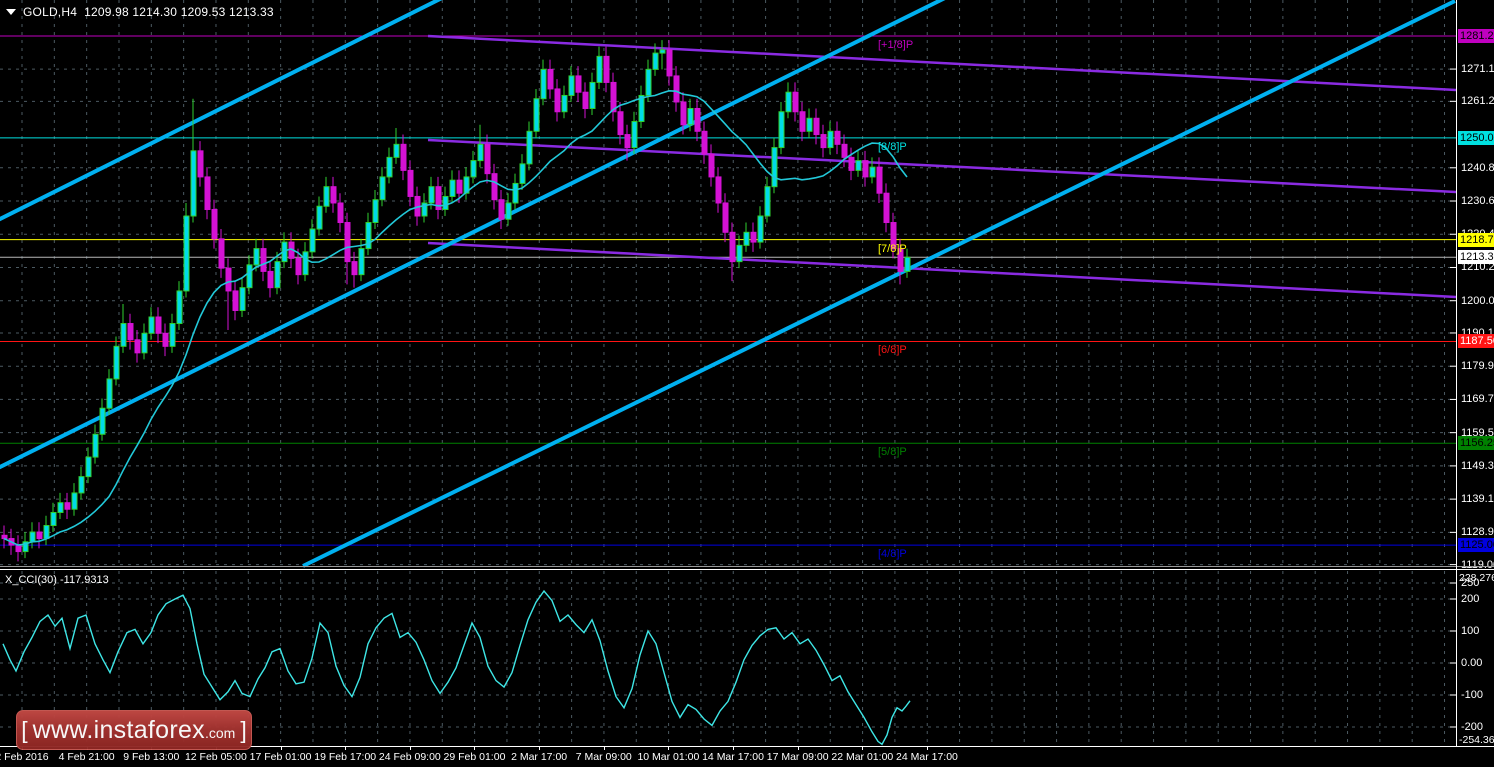 The width and height of the screenshot is (1494, 767). I want to click on time-axis-label: 9 Feb 13:00, so click(151, 757).